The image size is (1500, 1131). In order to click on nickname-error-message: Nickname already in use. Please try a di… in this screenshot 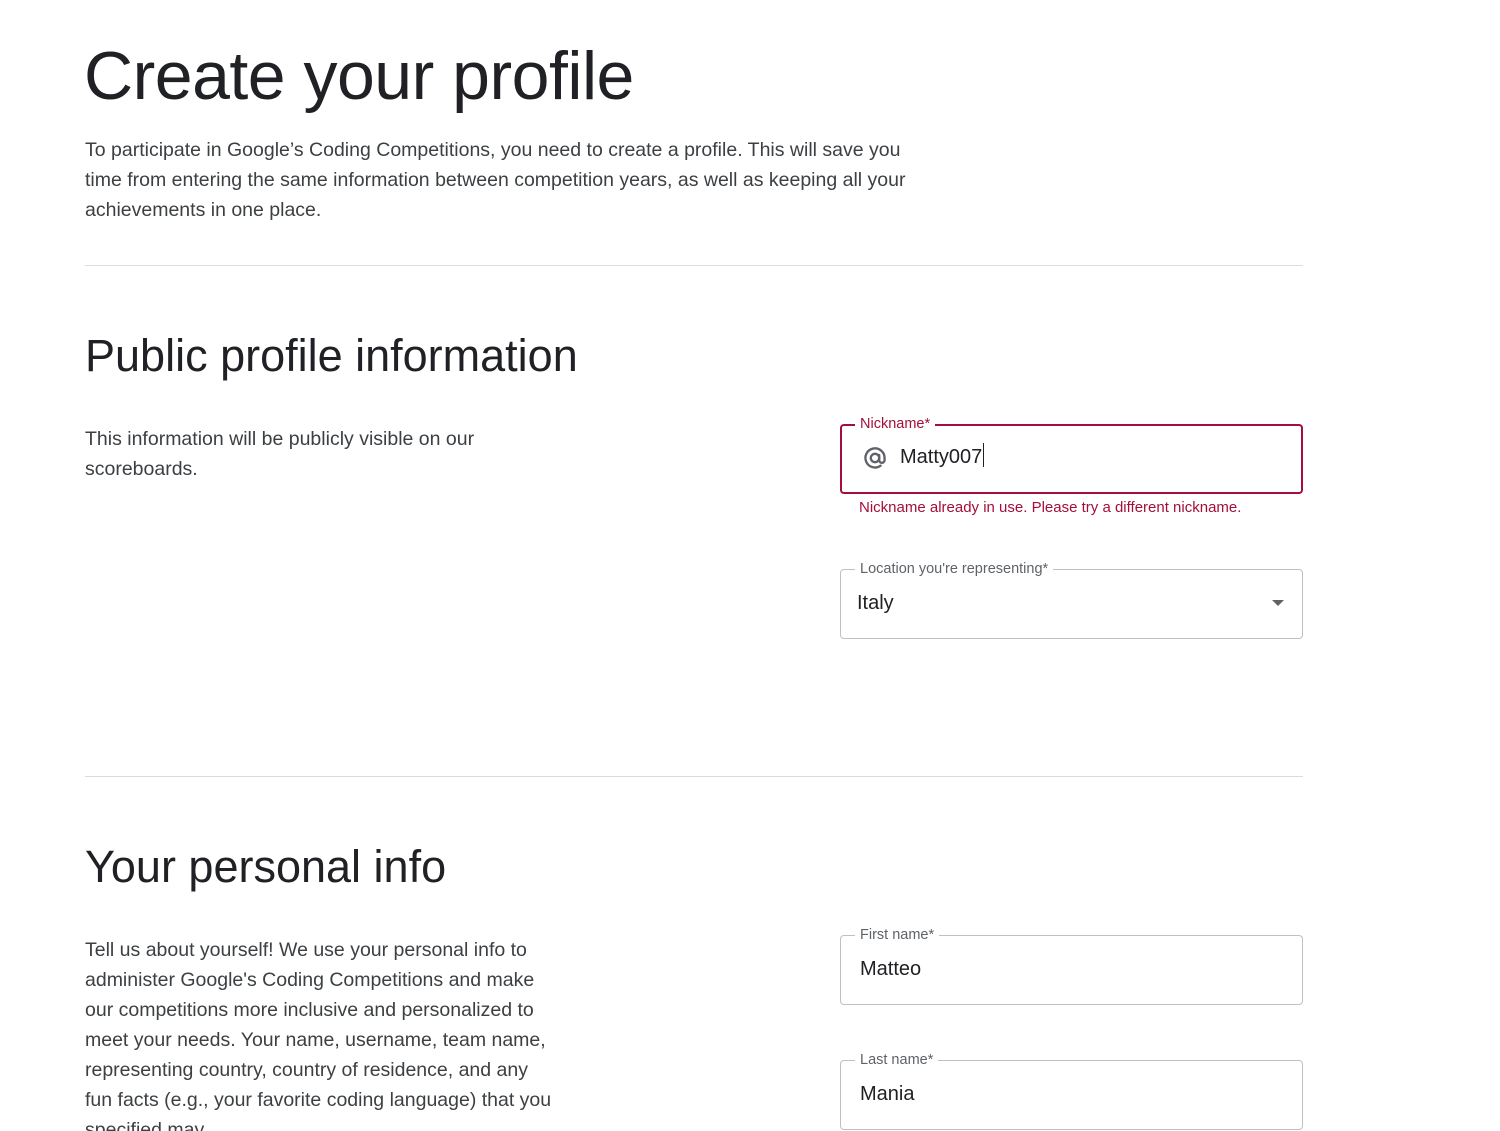, I will do `click(1050, 507)`.